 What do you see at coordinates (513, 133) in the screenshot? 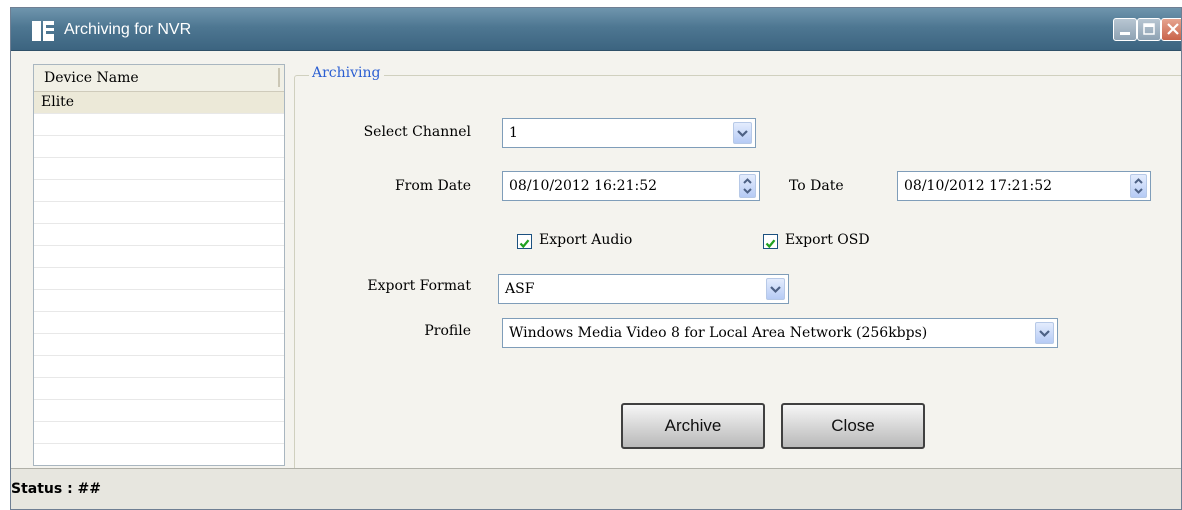
I see `channel-select-value: 1` at bounding box center [513, 133].